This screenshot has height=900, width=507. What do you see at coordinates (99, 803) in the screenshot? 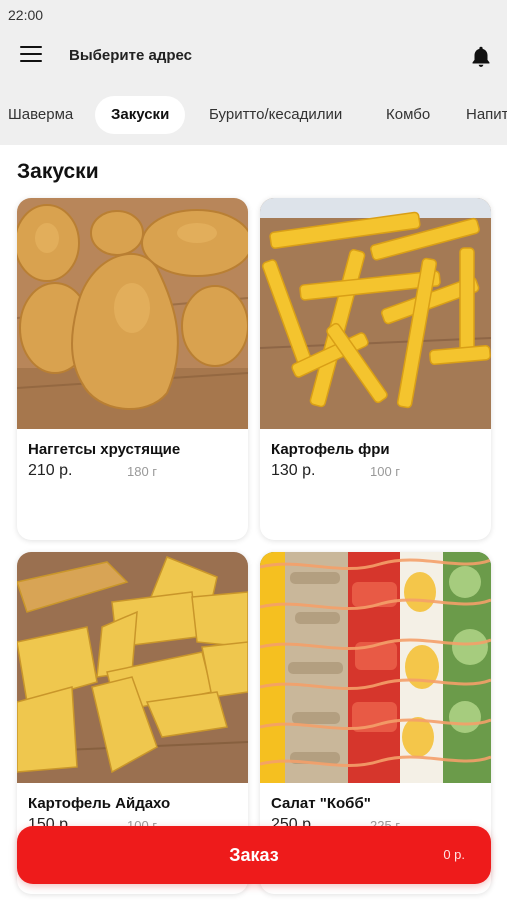
I see `product-name: Картофель Айдахо` at bounding box center [99, 803].